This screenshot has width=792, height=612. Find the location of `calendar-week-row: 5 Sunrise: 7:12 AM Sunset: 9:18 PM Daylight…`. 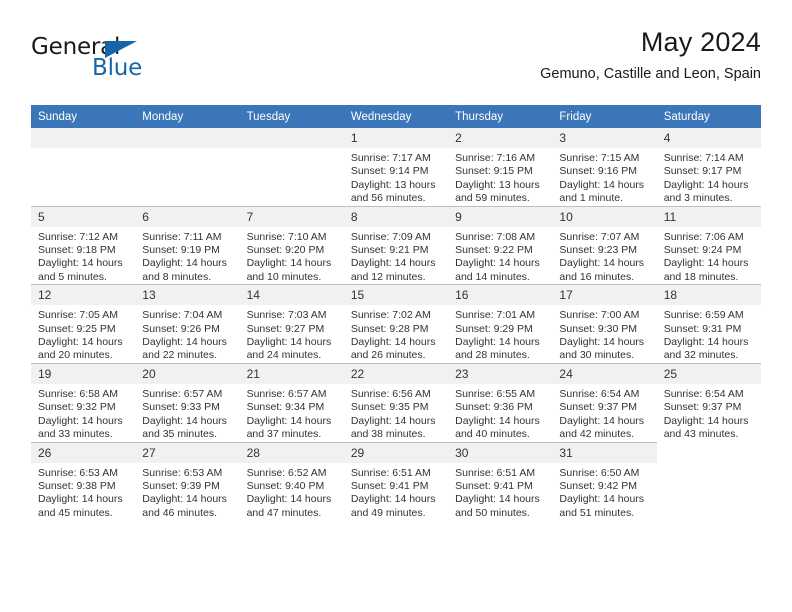

calendar-week-row: 5 Sunrise: 7:12 AM Sunset: 9:18 PM Daylight… is located at coordinates (396, 245).